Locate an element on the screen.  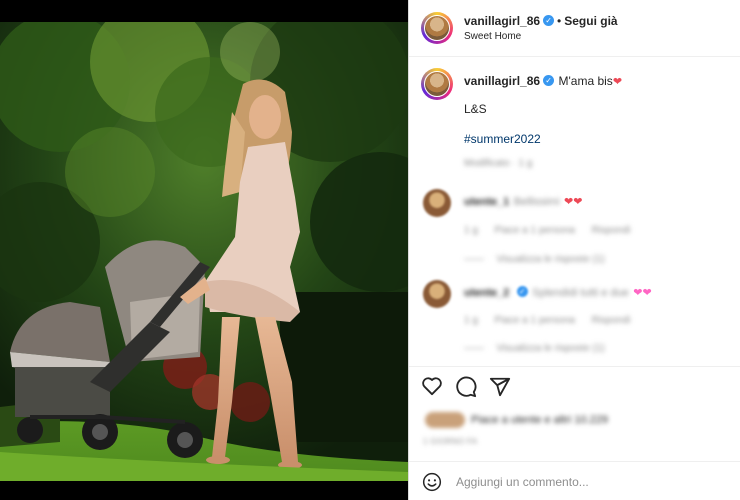
post-location: Sweet Home is located at coordinates (492, 36).